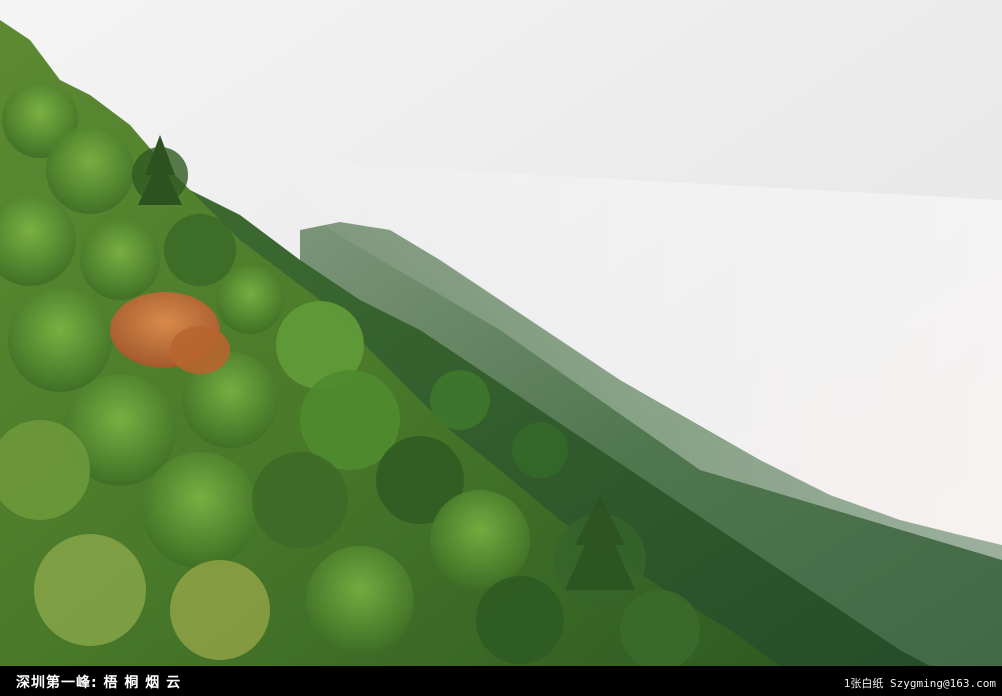  What do you see at coordinates (99, 683) in the screenshot?
I see `photo-title: 深圳第一峰: 梧 桐 烟 云` at bounding box center [99, 683].